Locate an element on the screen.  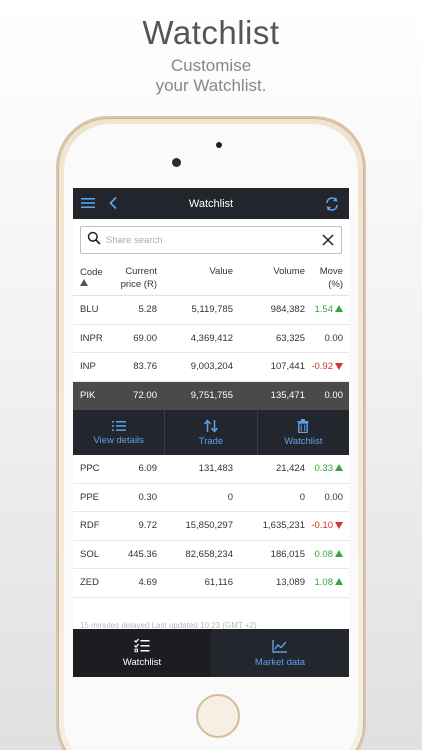
cell-value: 4,369,412 is located at coordinates (211, 338).